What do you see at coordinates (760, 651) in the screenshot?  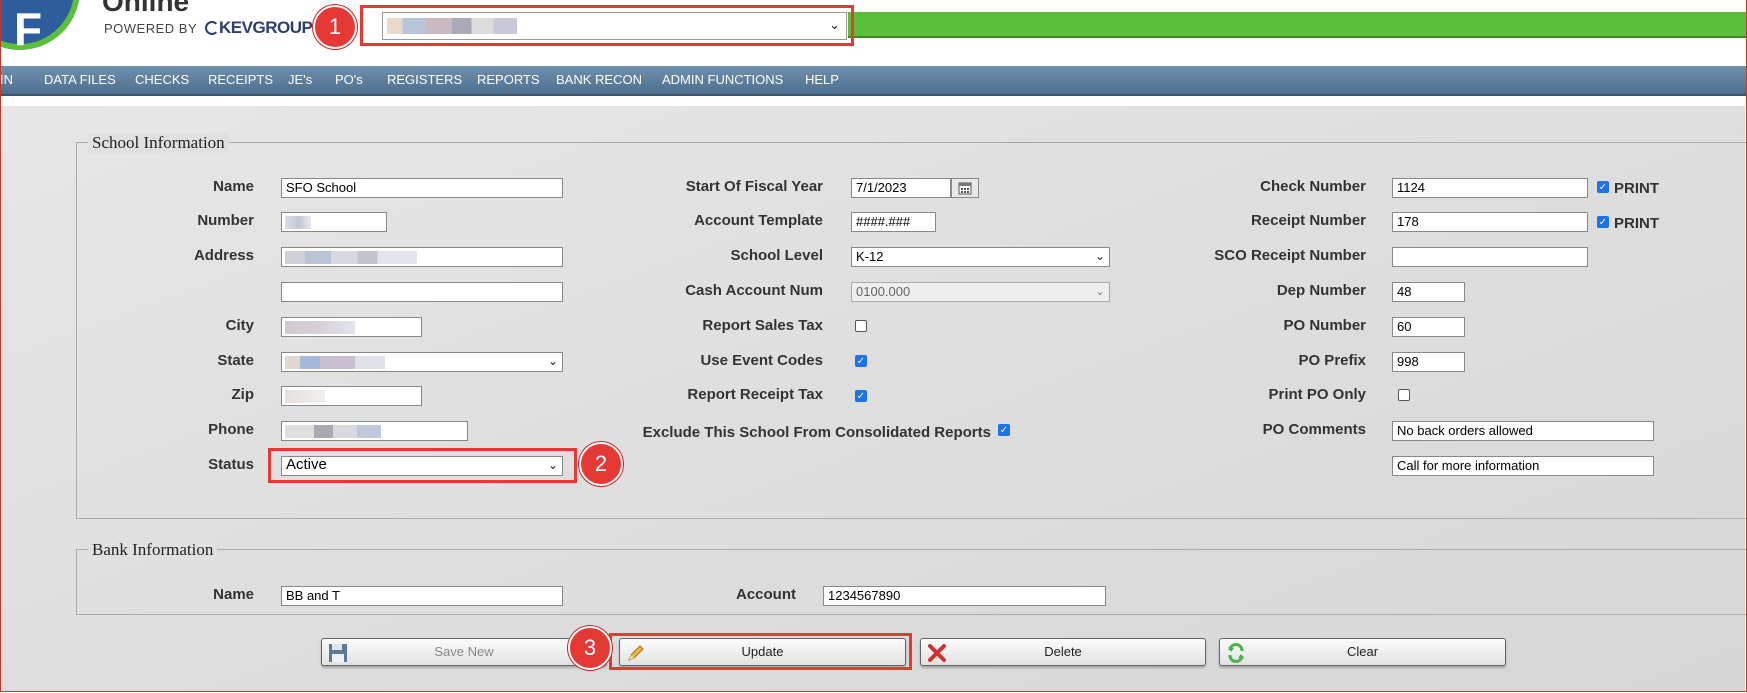 I see `callout-3-highlight` at bounding box center [760, 651].